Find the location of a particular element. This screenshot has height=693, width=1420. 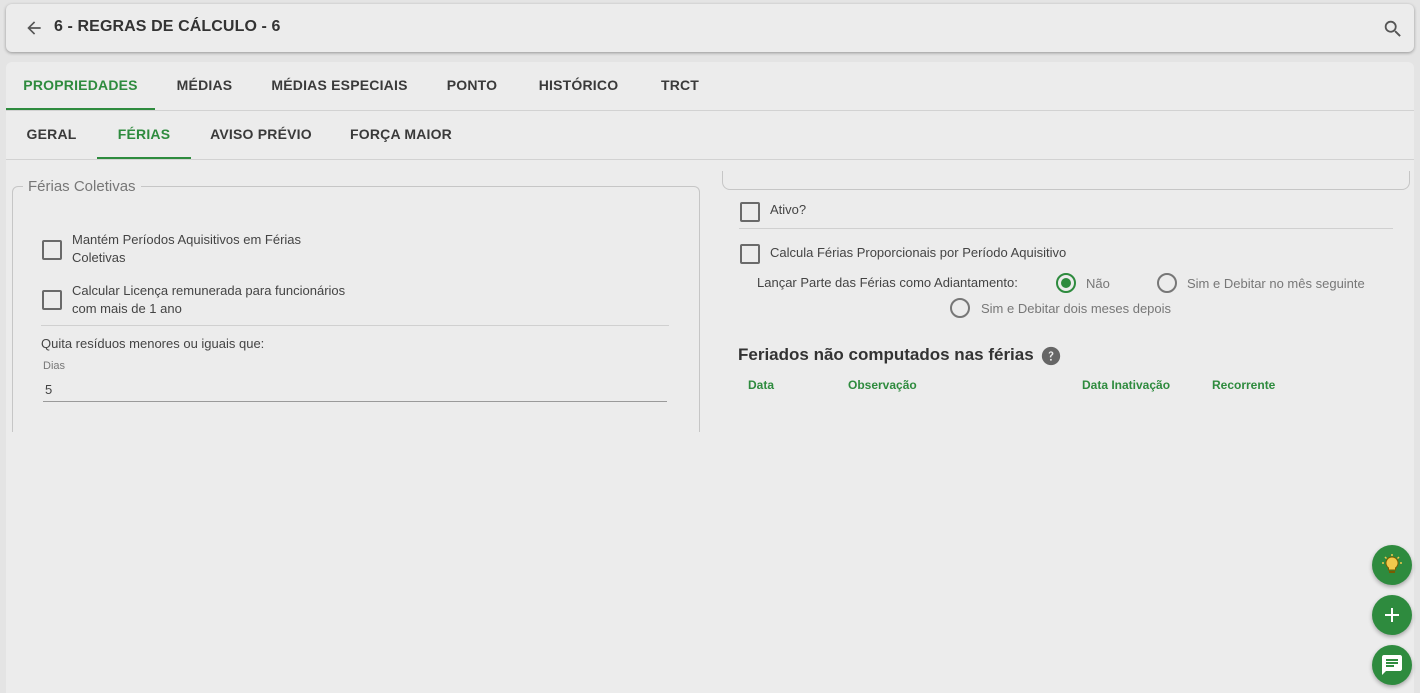

sub-tabs: GERAL FÉRIAS AVISO PRÉVIO FORÇA MAIOR is located at coordinates (710, 135).